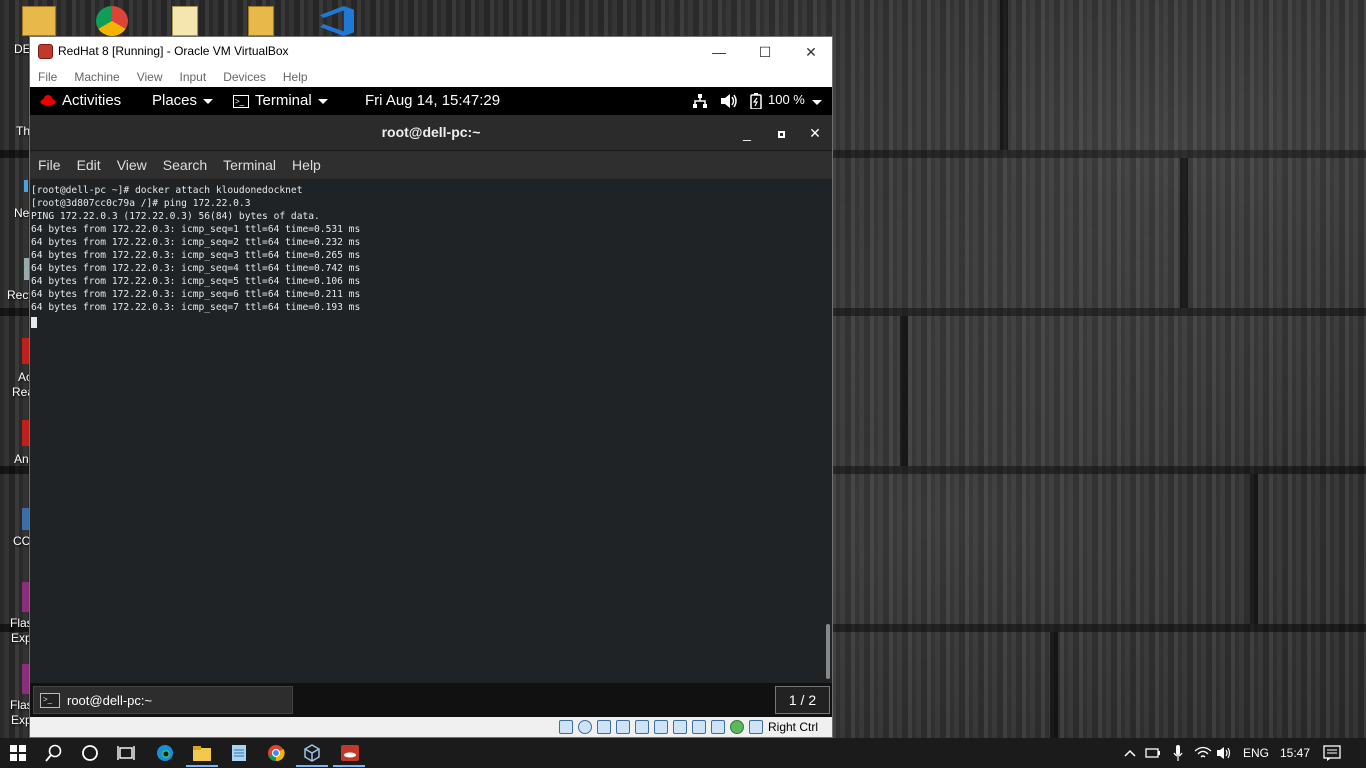  What do you see at coordinates (1295, 753) in the screenshot?
I see `taskbar-clock: 15:47` at bounding box center [1295, 753].